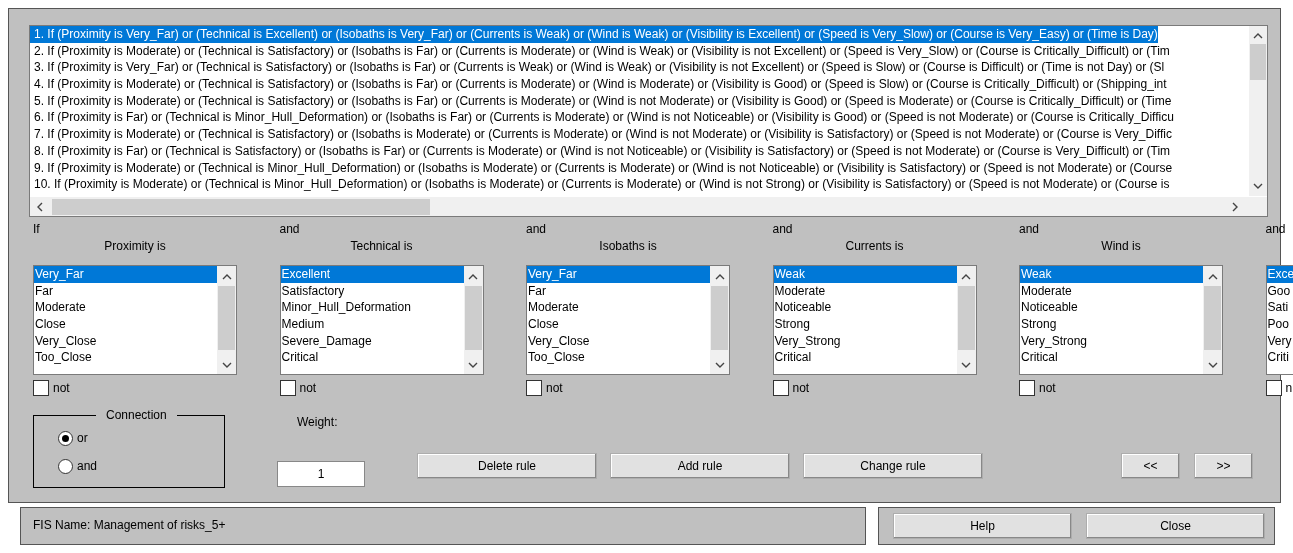  I want to click on rule-item: 3. If (Proximity is Very_Far) or (Technical is Satisfactory) or (Isobaths is Far) or (Currents is Weak) or (Wind is Weak) or (Visibility is not Excellent) or (Speed is Slow) or (Course is Difficult) or (Time is not Day) or (Sl, so click(597, 68).